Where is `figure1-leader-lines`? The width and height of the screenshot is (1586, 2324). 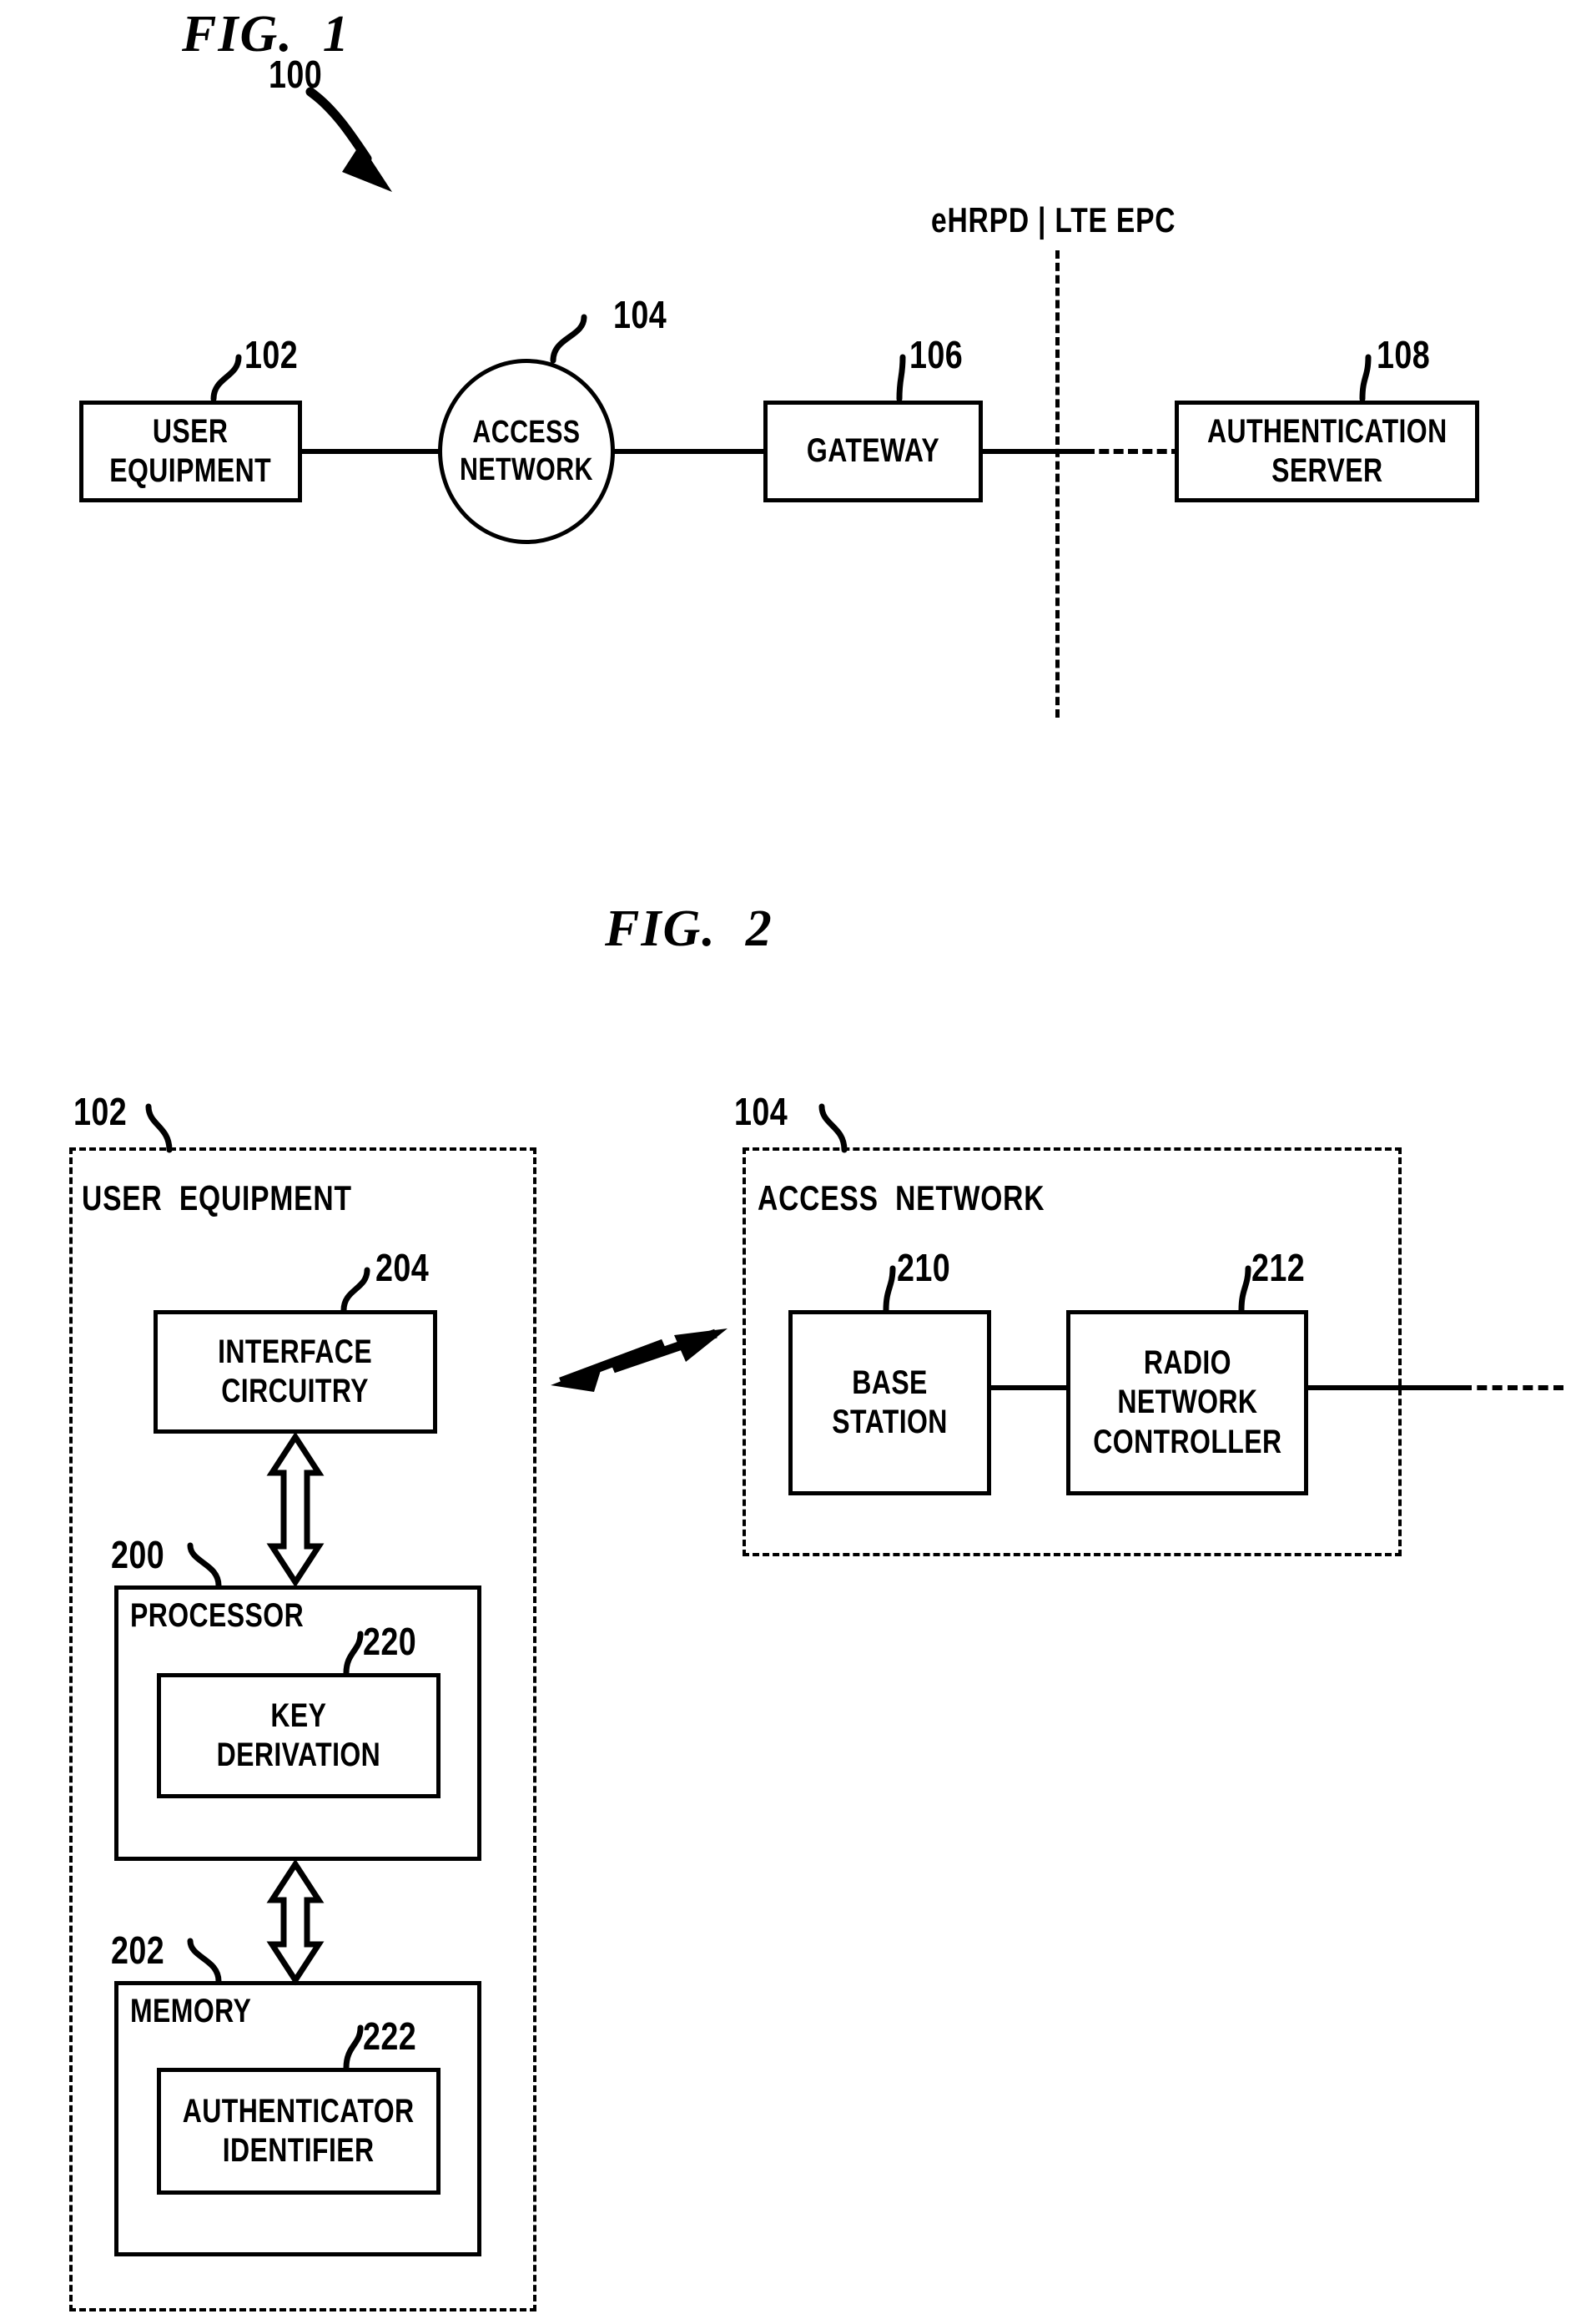 figure1-leader-lines is located at coordinates (791, 358).